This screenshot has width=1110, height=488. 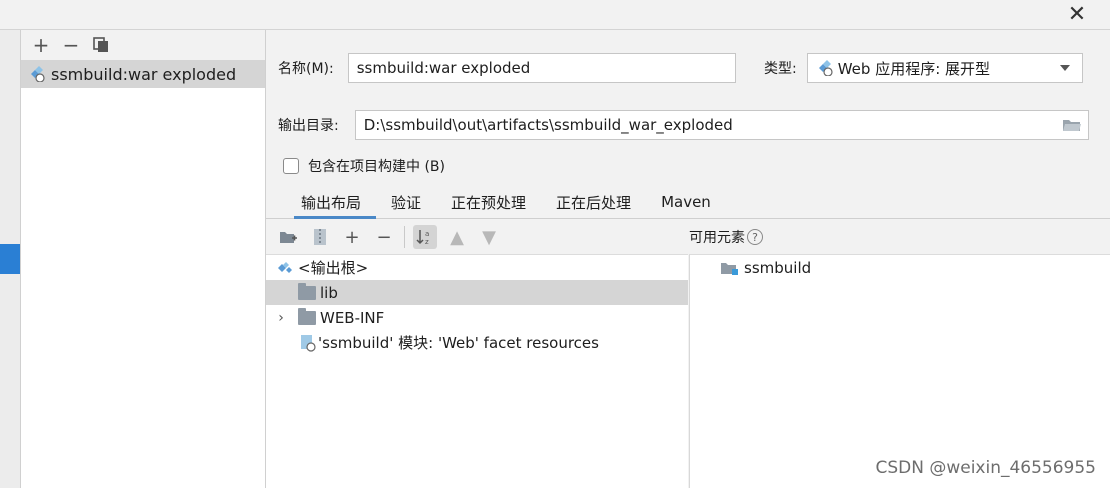 I want to click on tree-root-label: <输出根>, so click(x=333, y=268).